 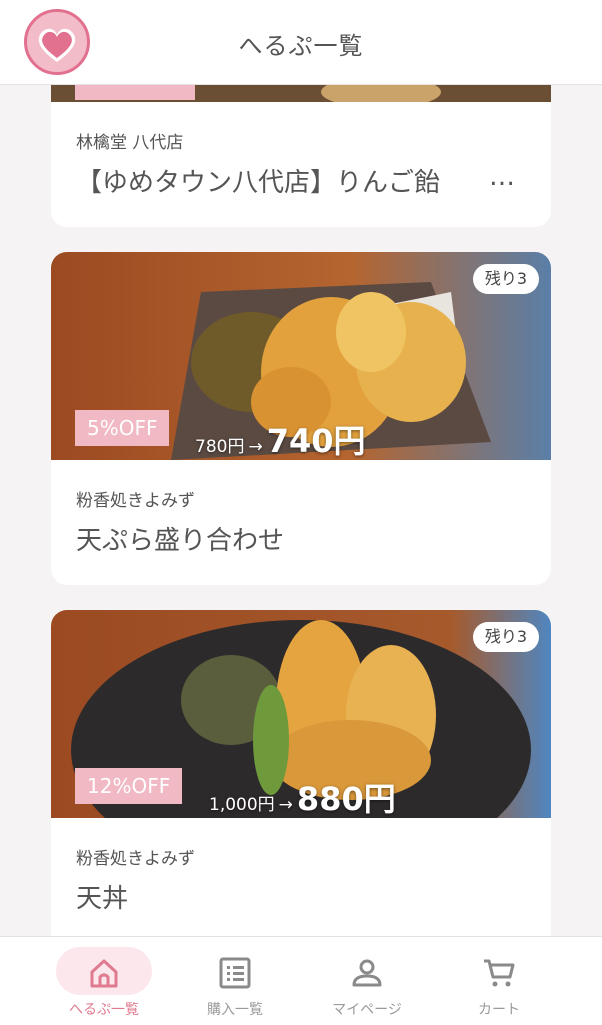 I want to click on sale-price: 880円, so click(x=346, y=799).